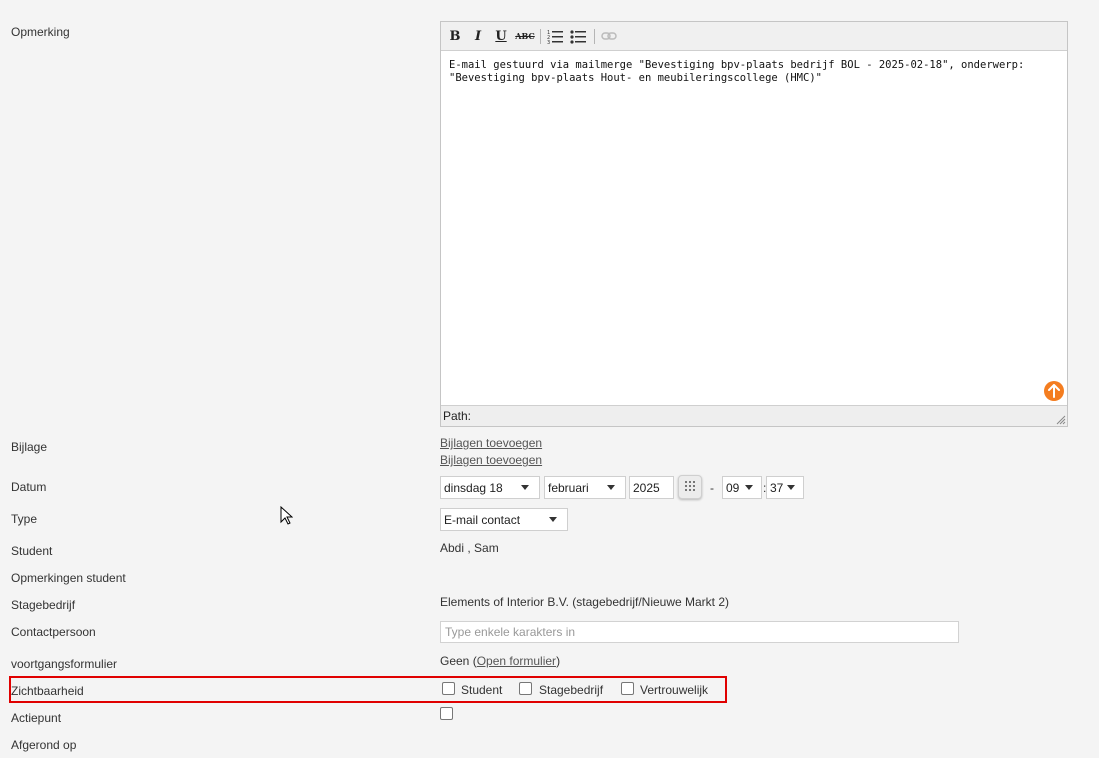 This screenshot has width=1099, height=758. I want to click on resize-grip-icon, so click(1061, 420).